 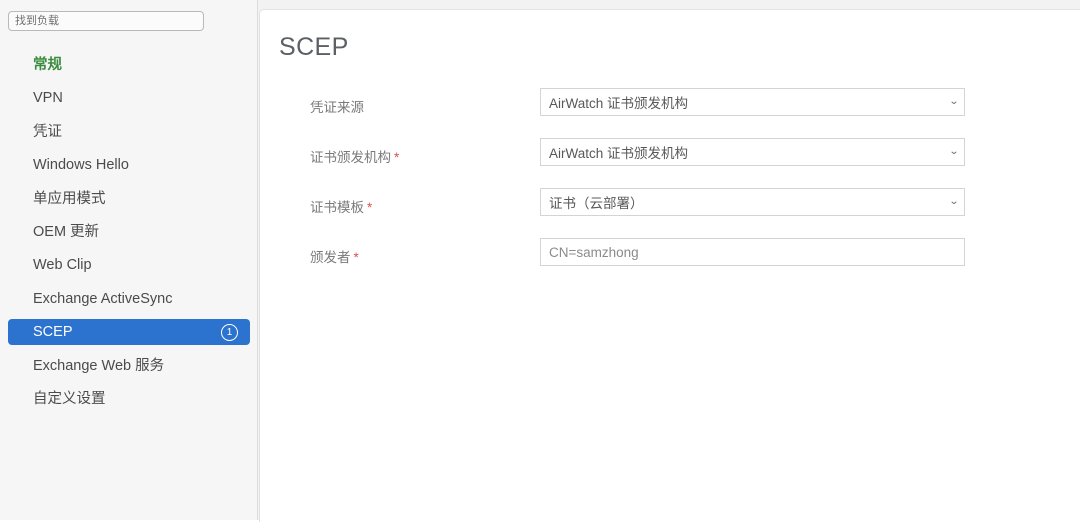 What do you see at coordinates (752, 252) in the screenshot?
I see `text-input-issuer: CN=samzhong` at bounding box center [752, 252].